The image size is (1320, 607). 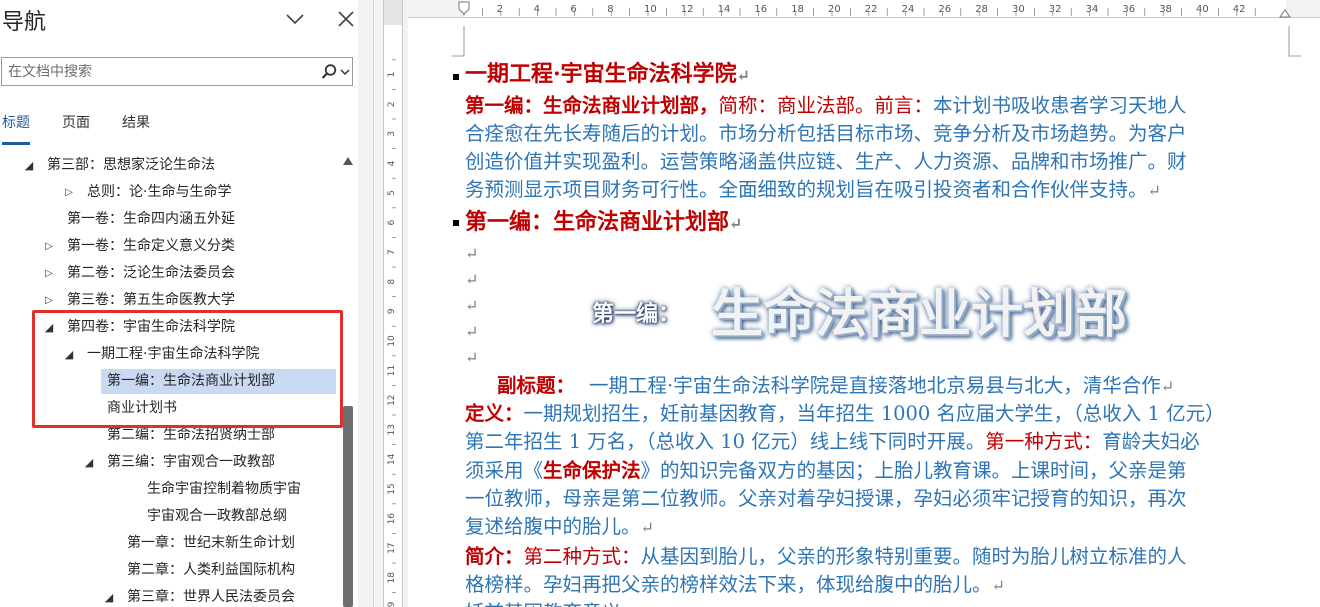 What do you see at coordinates (919, 309) in the screenshot?
I see `wordart-title: 生命法商业计划部` at bounding box center [919, 309].